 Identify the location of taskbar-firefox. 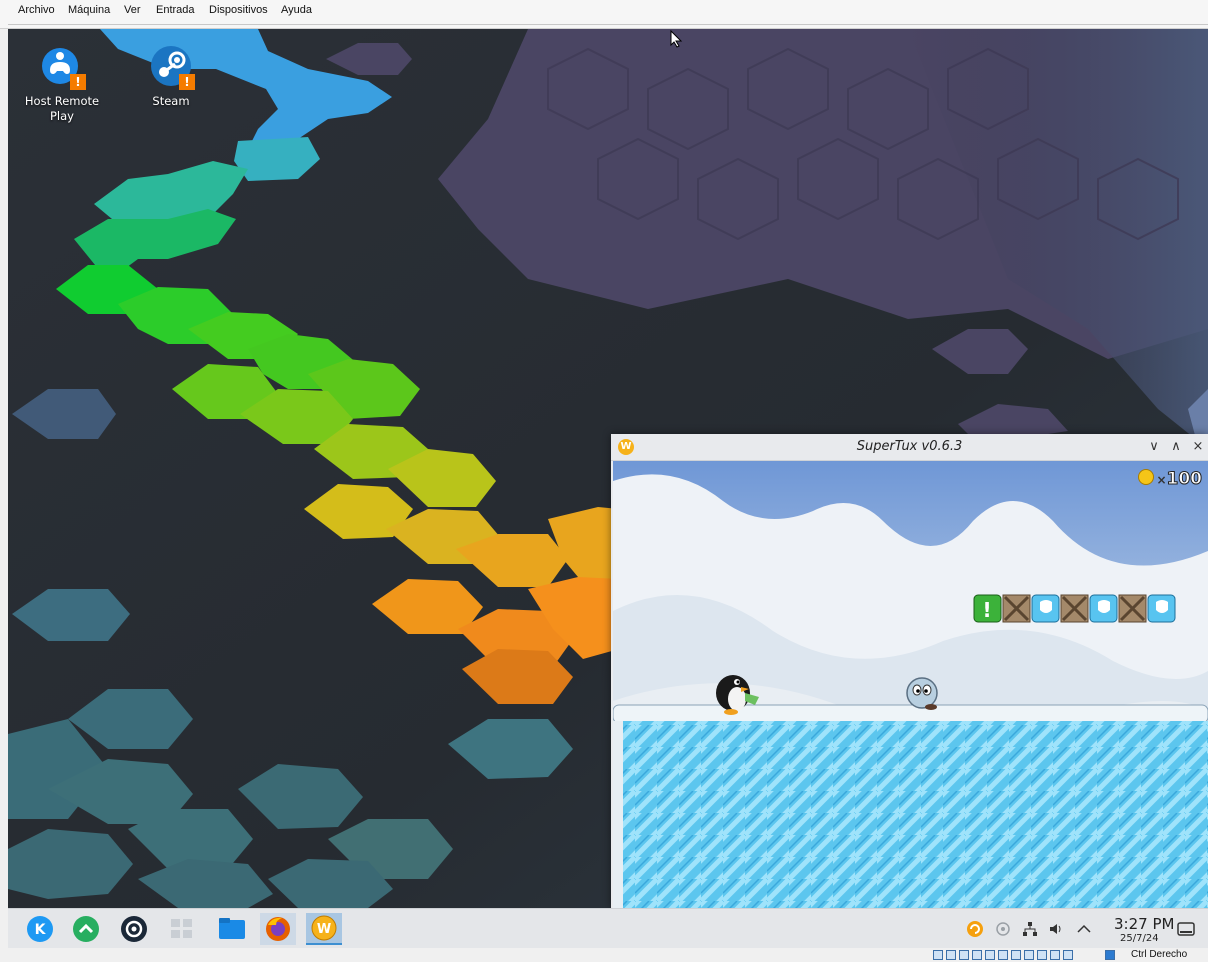
(278, 929).